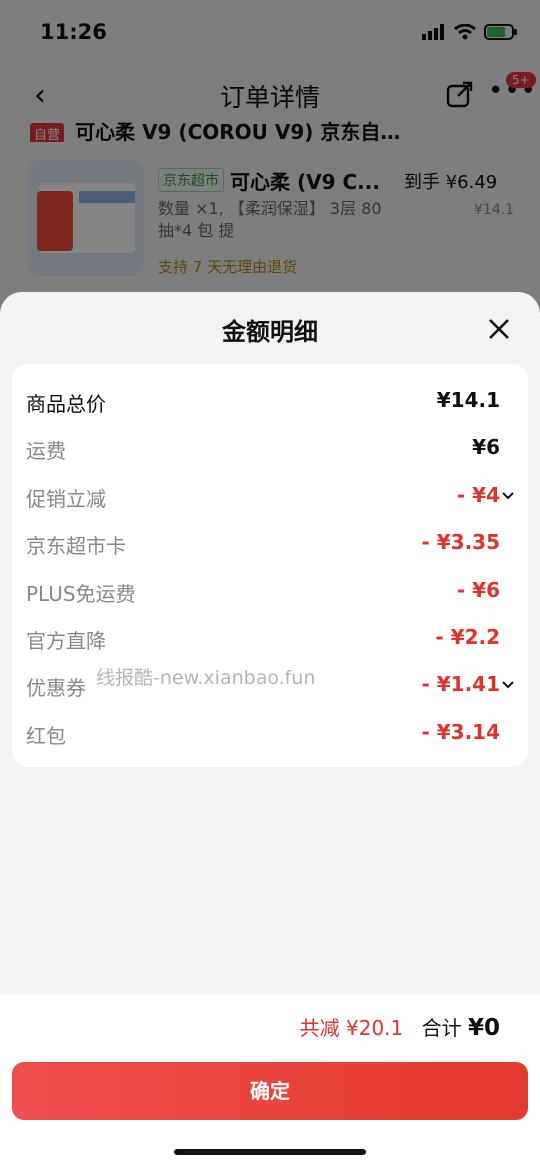 The width and height of the screenshot is (540, 1169). I want to click on list-item: PLUS免运费 - ¥6, so click(270, 593).